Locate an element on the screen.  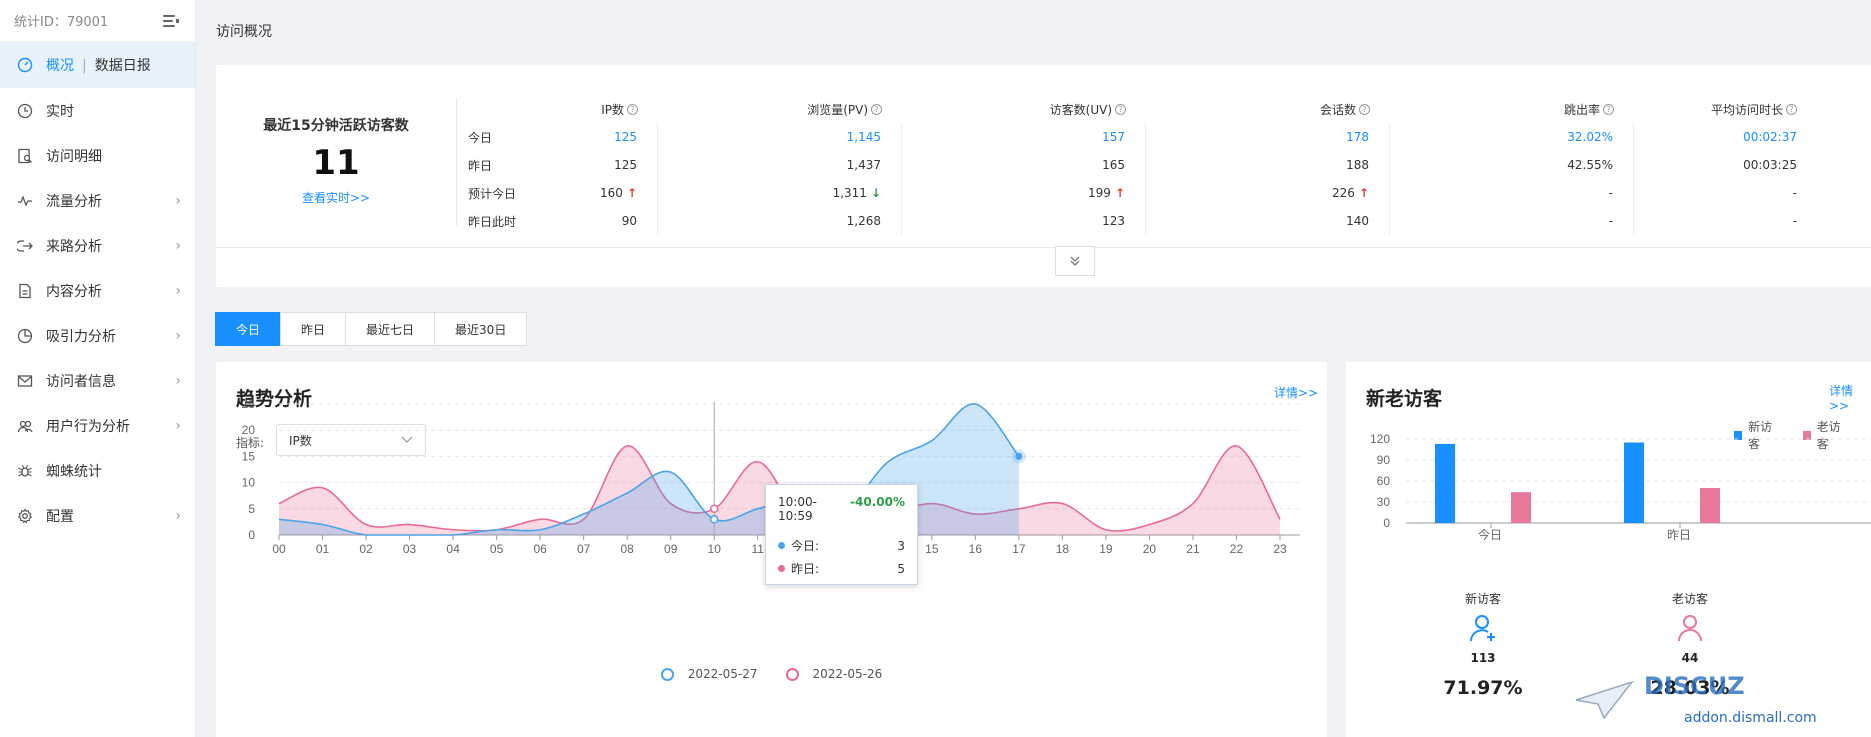
table-cell: 199 ↑ is located at coordinates (1024, 193).